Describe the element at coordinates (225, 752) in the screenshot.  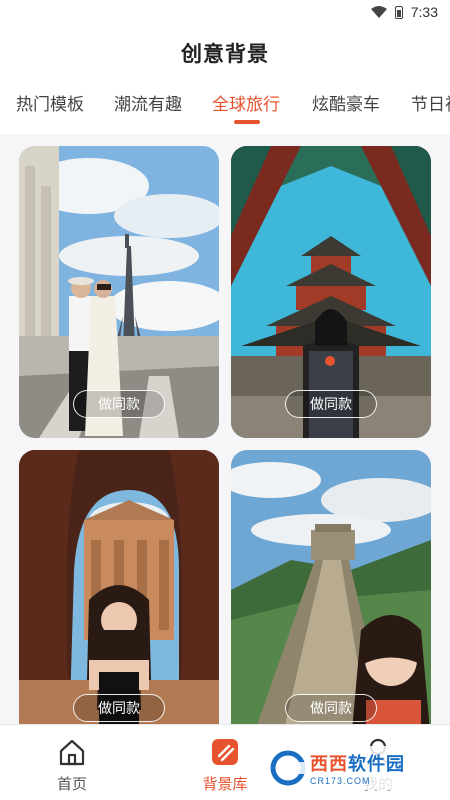
I see `background-library-icon` at that location.